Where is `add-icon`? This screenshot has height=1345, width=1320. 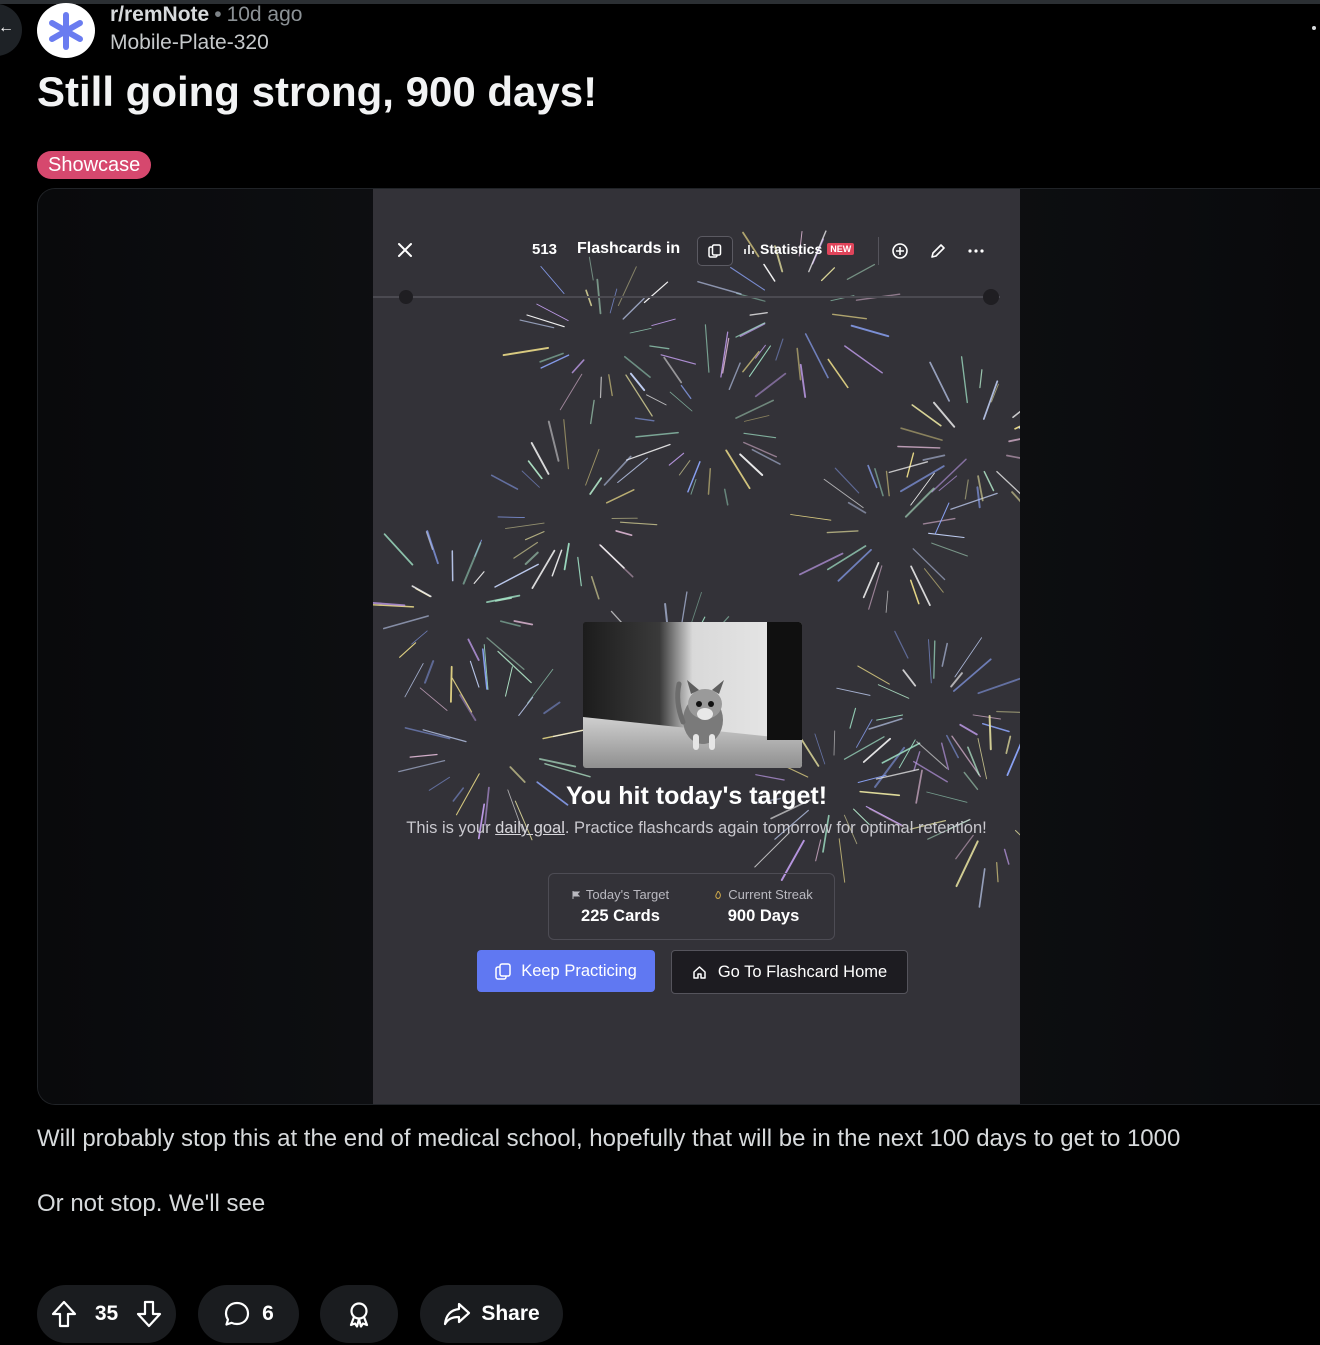 add-icon is located at coordinates (900, 251).